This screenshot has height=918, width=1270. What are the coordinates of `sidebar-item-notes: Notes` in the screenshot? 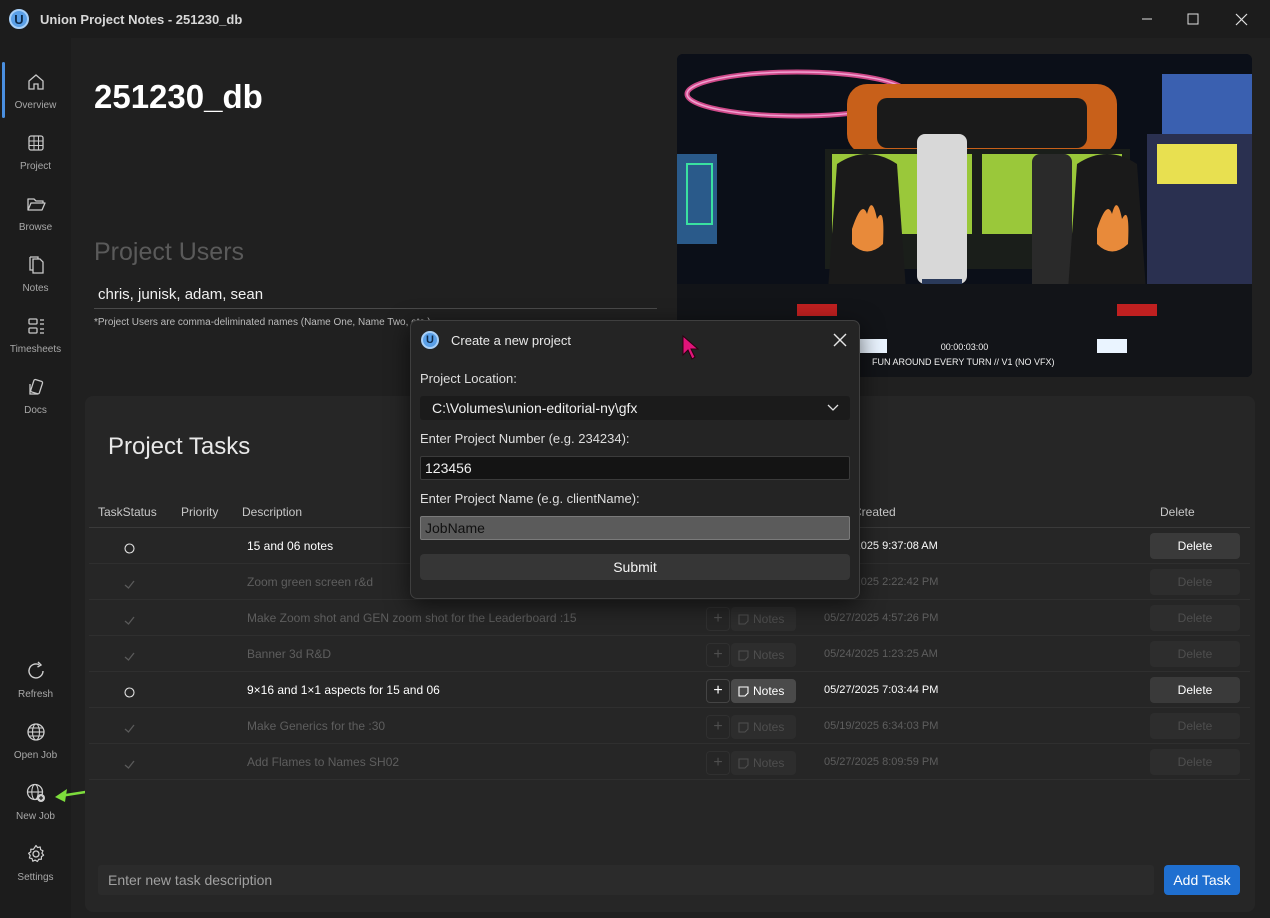 It's located at (35, 276).